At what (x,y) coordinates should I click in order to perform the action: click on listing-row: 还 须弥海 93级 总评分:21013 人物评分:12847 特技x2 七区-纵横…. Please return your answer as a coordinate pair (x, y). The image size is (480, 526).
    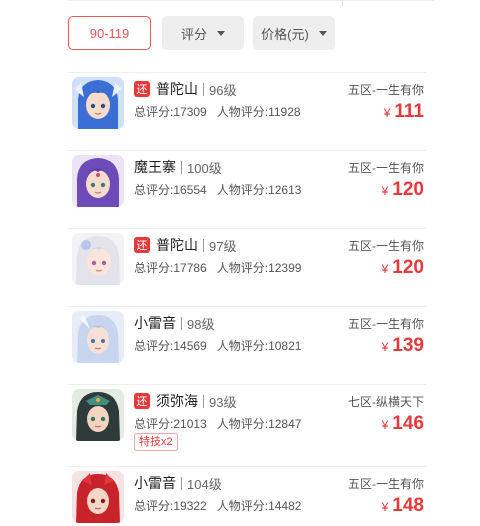
    Looking at the image, I should click on (247, 425).